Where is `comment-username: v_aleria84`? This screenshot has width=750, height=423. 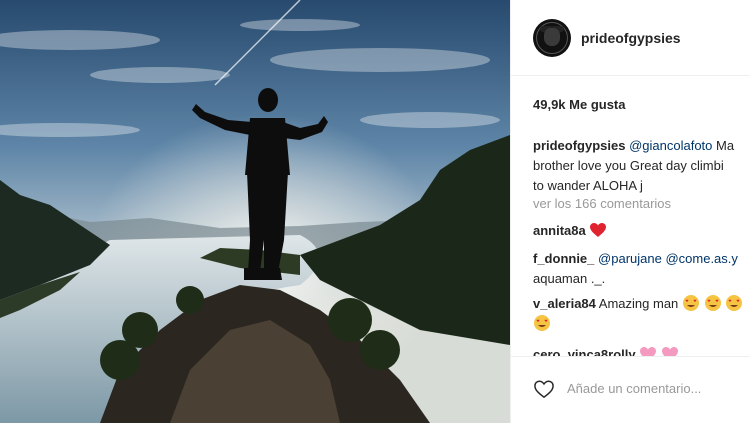
comment-username: v_aleria84 is located at coordinates (564, 303).